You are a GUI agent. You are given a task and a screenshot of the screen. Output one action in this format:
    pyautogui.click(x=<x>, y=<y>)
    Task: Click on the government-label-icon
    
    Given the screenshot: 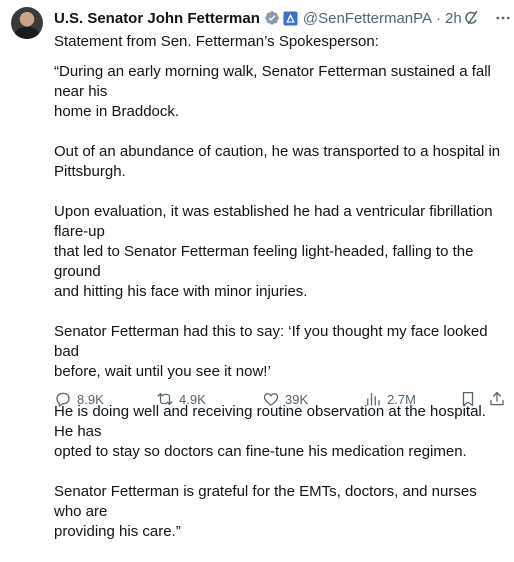 What is the action you would take?
    pyautogui.click(x=290, y=18)
    